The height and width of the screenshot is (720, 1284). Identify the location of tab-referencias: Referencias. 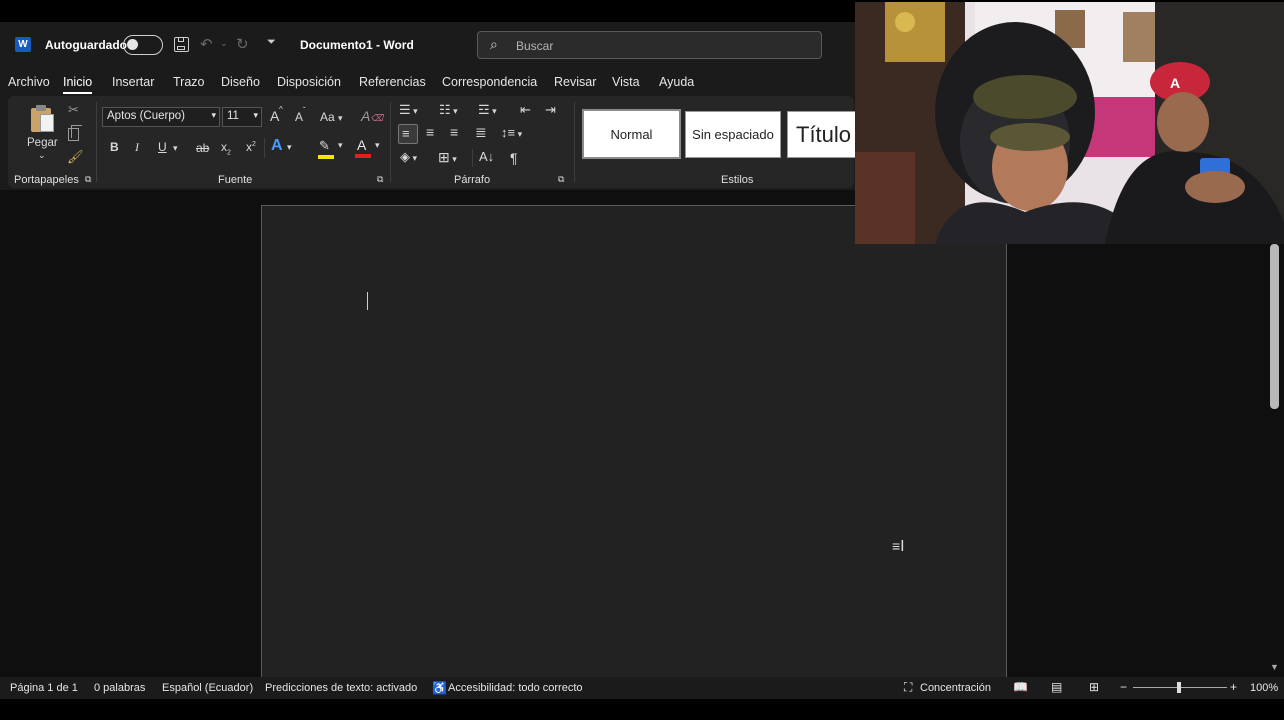
(392, 82).